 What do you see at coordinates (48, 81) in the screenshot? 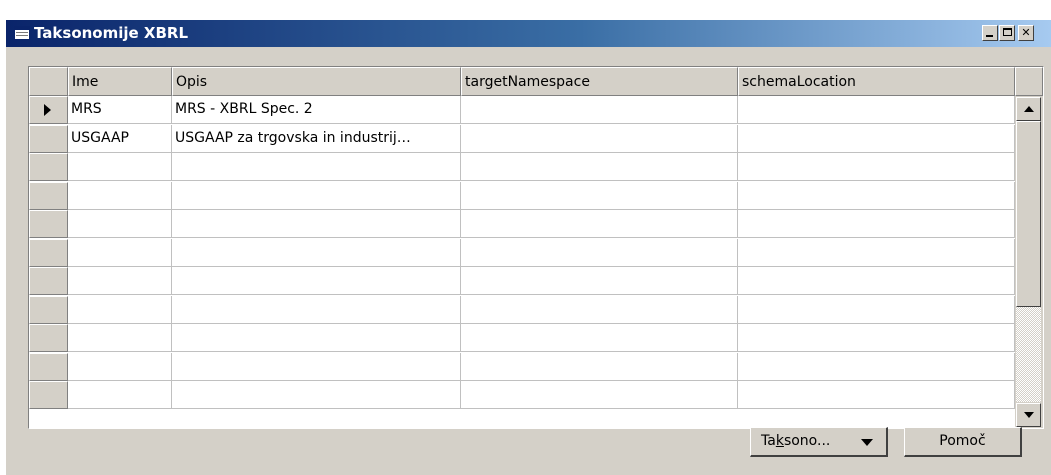
I see `header-corner` at bounding box center [48, 81].